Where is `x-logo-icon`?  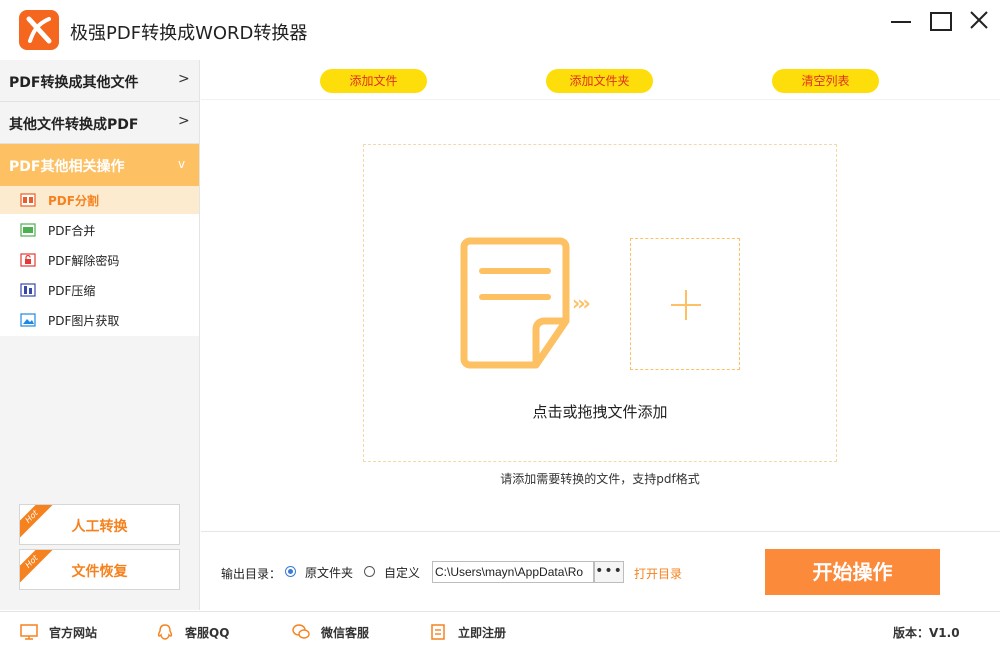
x-logo-icon is located at coordinates (39, 30).